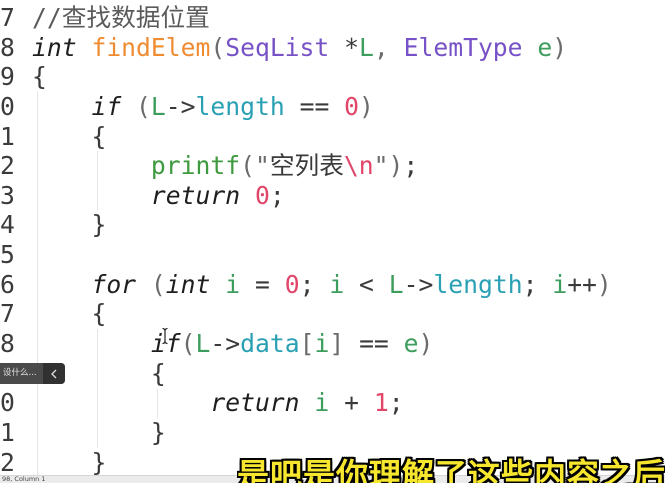 The width and height of the screenshot is (665, 483). I want to click on token-string: 空列表, so click(306, 166).